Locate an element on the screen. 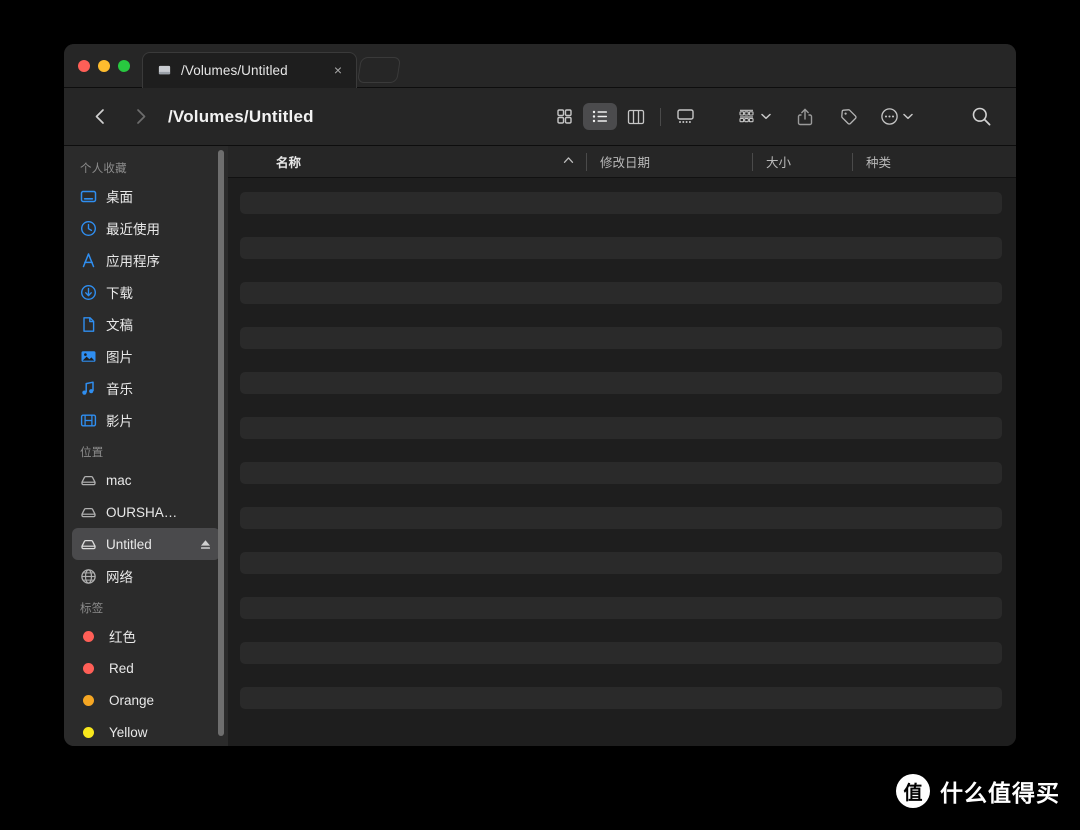  sidebar-item-label: 桌面 is located at coordinates (119, 197).